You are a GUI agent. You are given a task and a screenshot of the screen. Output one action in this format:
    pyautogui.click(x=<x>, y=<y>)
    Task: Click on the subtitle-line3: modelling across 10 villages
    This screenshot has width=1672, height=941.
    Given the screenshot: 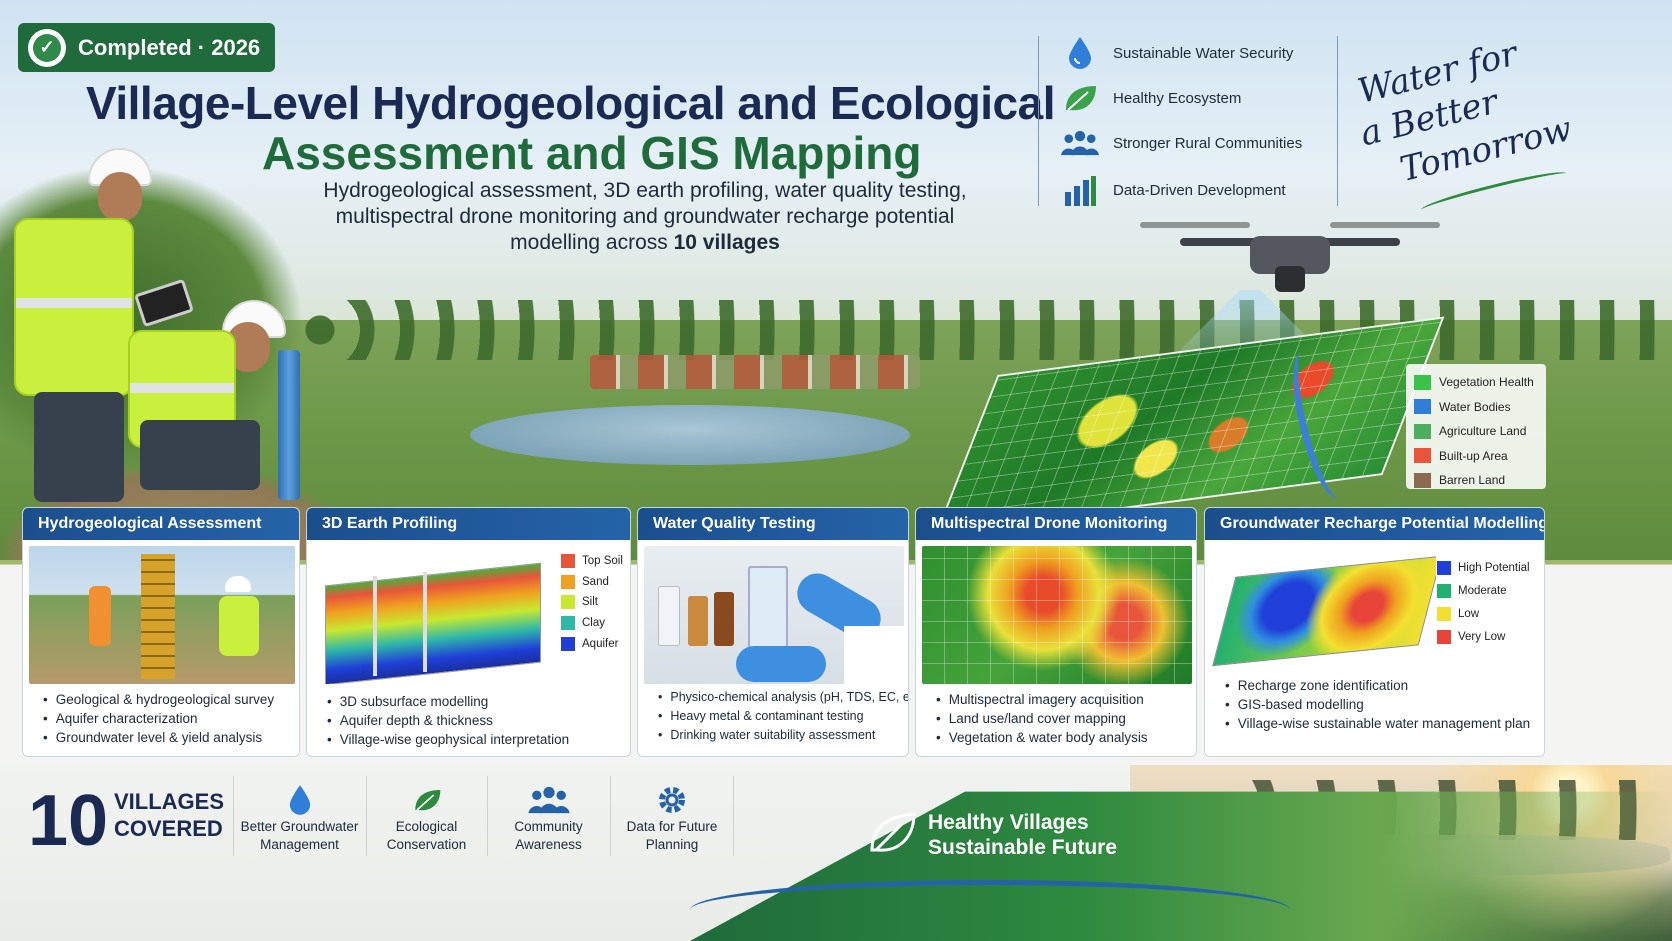 What is the action you would take?
    pyautogui.click(x=645, y=242)
    